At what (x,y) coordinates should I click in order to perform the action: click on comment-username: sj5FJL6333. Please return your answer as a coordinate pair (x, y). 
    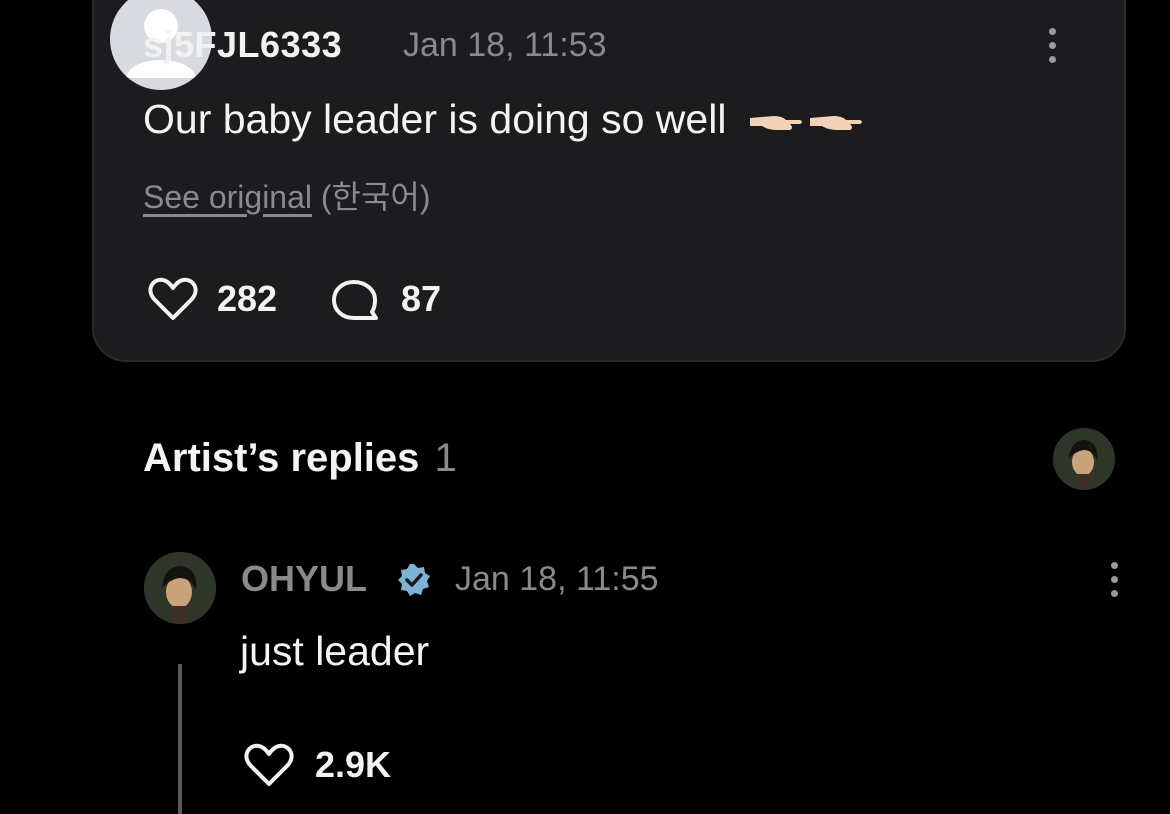
    Looking at the image, I should click on (242, 45).